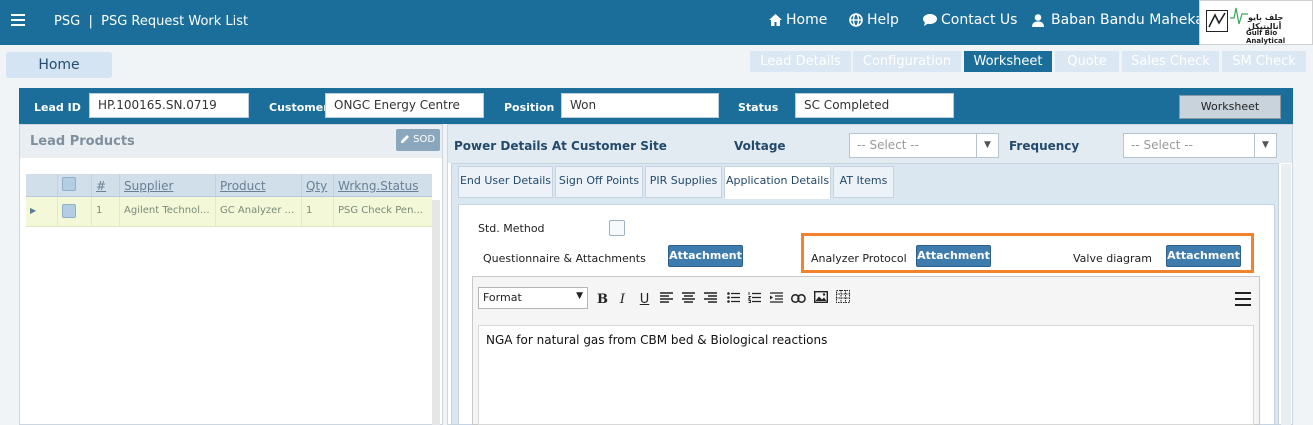  Describe the element at coordinates (775, 20) in the screenshot. I see `home-icon` at that location.